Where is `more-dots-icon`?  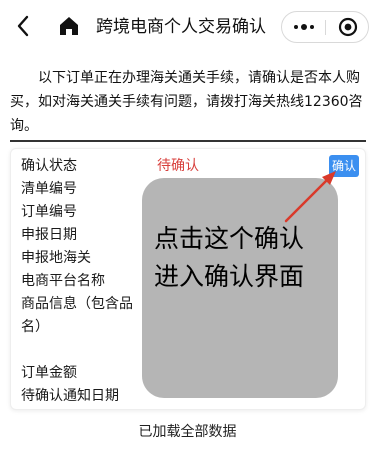
more-dots-icon is located at coordinates (295, 27).